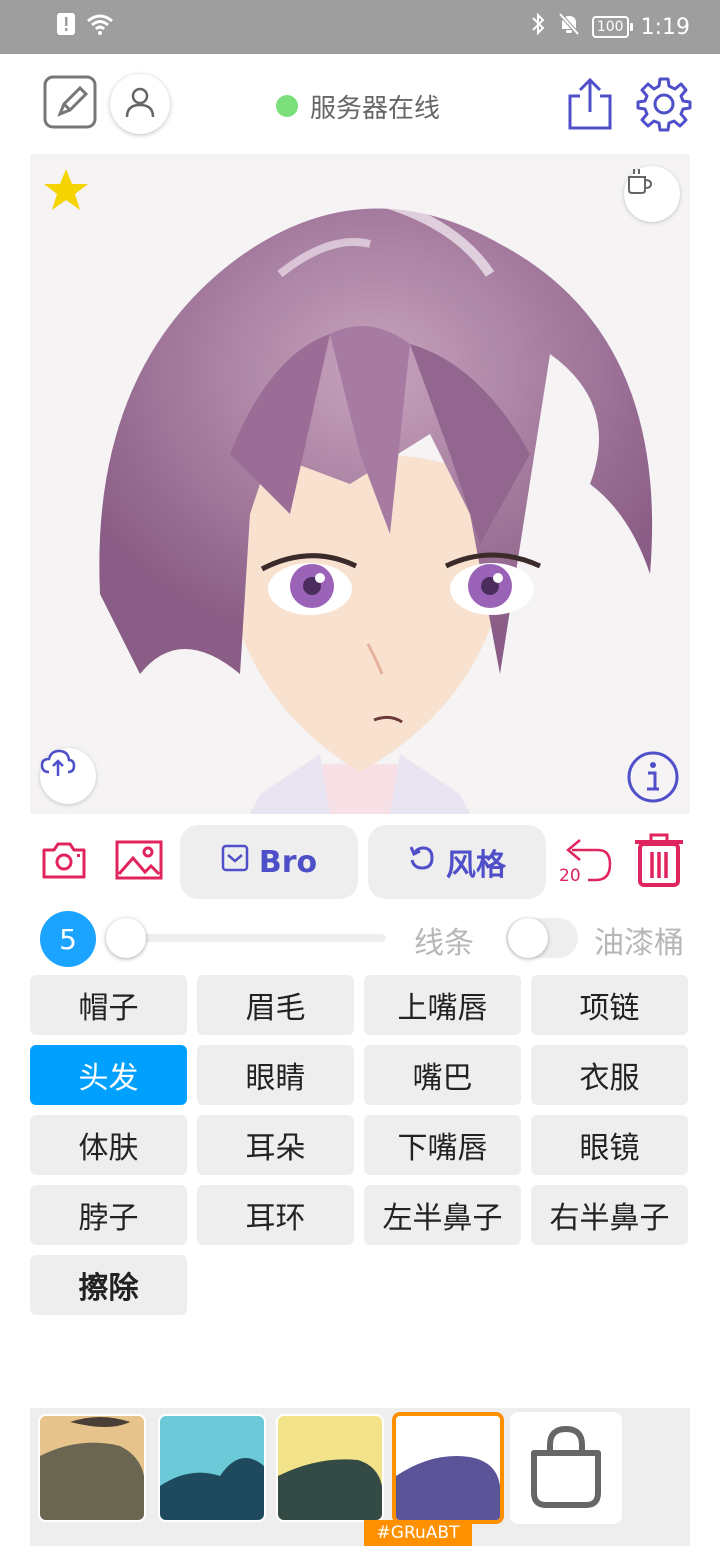 This screenshot has width=720, height=1560. Describe the element at coordinates (100, 26) in the screenshot. I see `wifi-icon` at that location.